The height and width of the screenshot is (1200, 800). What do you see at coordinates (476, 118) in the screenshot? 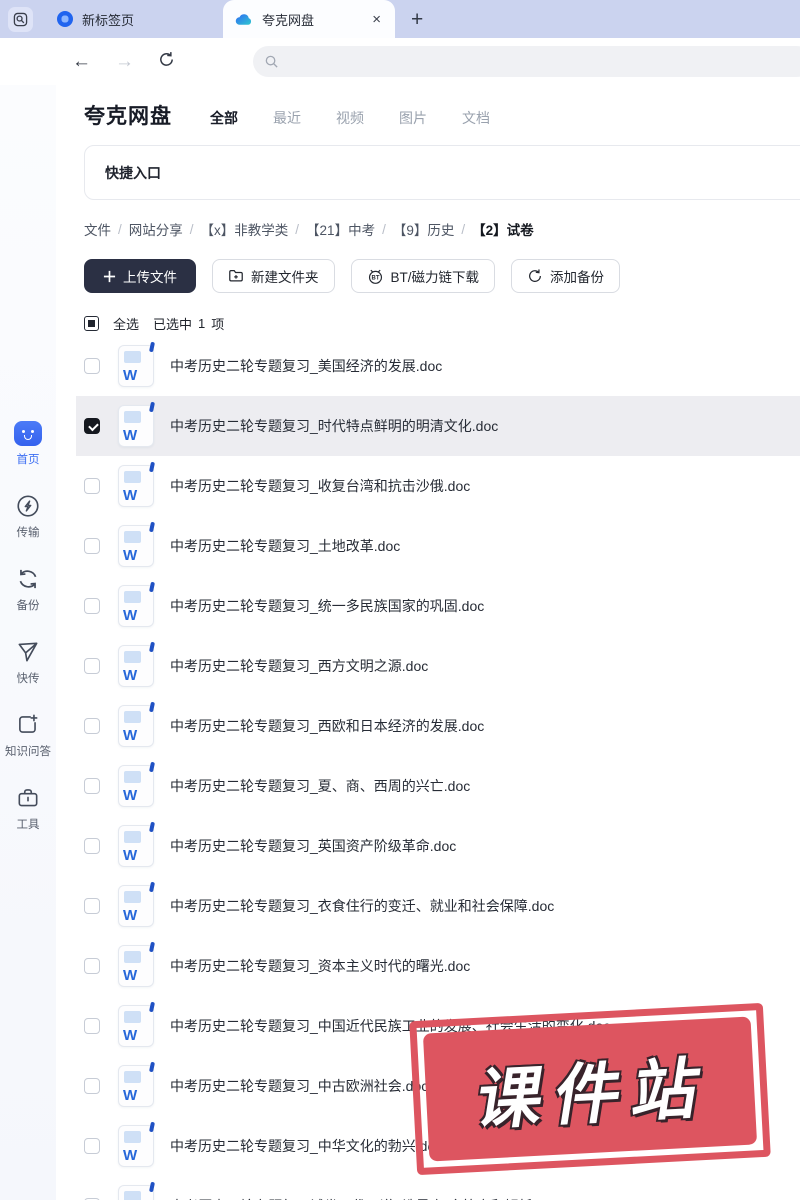
I see `tab-document: 文档` at bounding box center [476, 118].